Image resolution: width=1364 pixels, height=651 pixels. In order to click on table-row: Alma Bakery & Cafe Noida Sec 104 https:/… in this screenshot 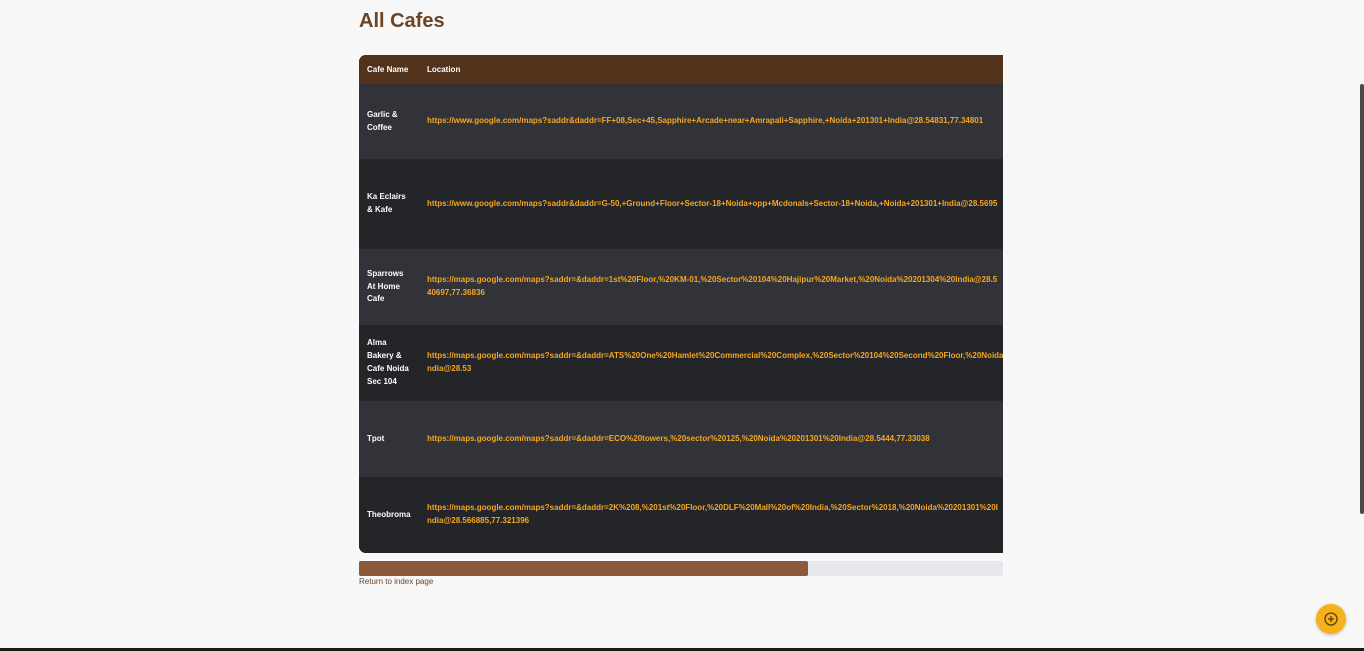, I will do `click(681, 363)`.